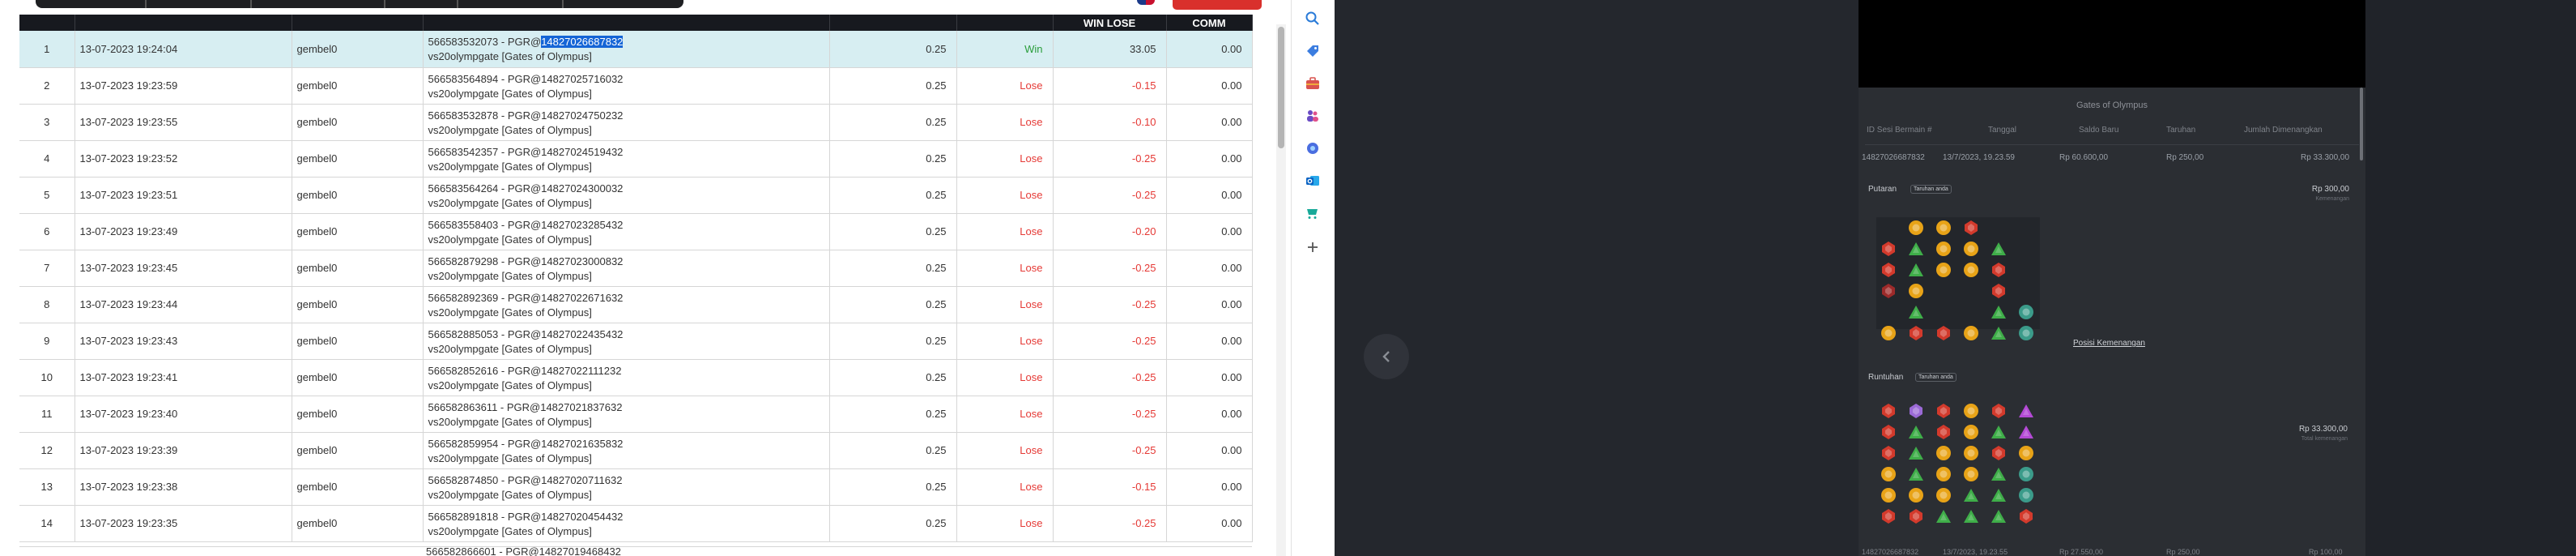 The image size is (2576, 556). What do you see at coordinates (183, 23) in the screenshot?
I see `col-header-time` at bounding box center [183, 23].